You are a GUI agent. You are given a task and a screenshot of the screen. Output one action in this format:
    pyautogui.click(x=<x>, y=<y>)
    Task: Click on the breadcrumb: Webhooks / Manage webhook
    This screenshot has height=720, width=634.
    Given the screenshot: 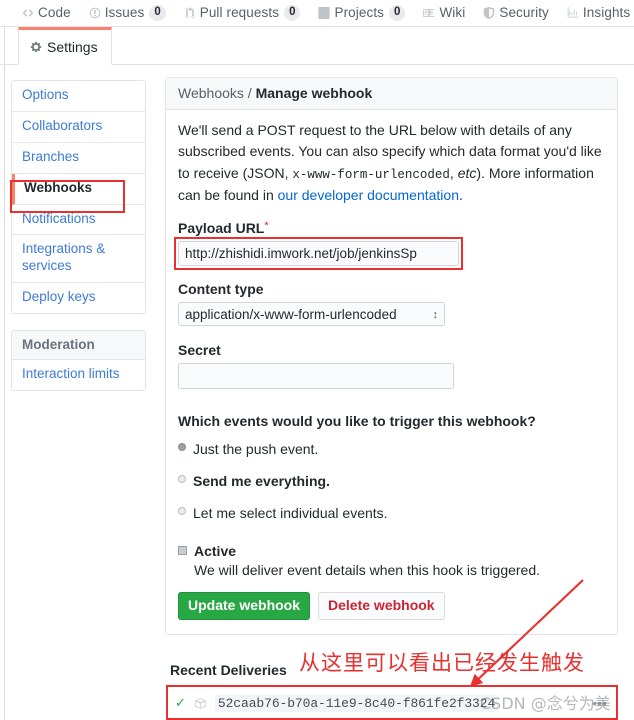 What is the action you would take?
    pyautogui.click(x=391, y=94)
    